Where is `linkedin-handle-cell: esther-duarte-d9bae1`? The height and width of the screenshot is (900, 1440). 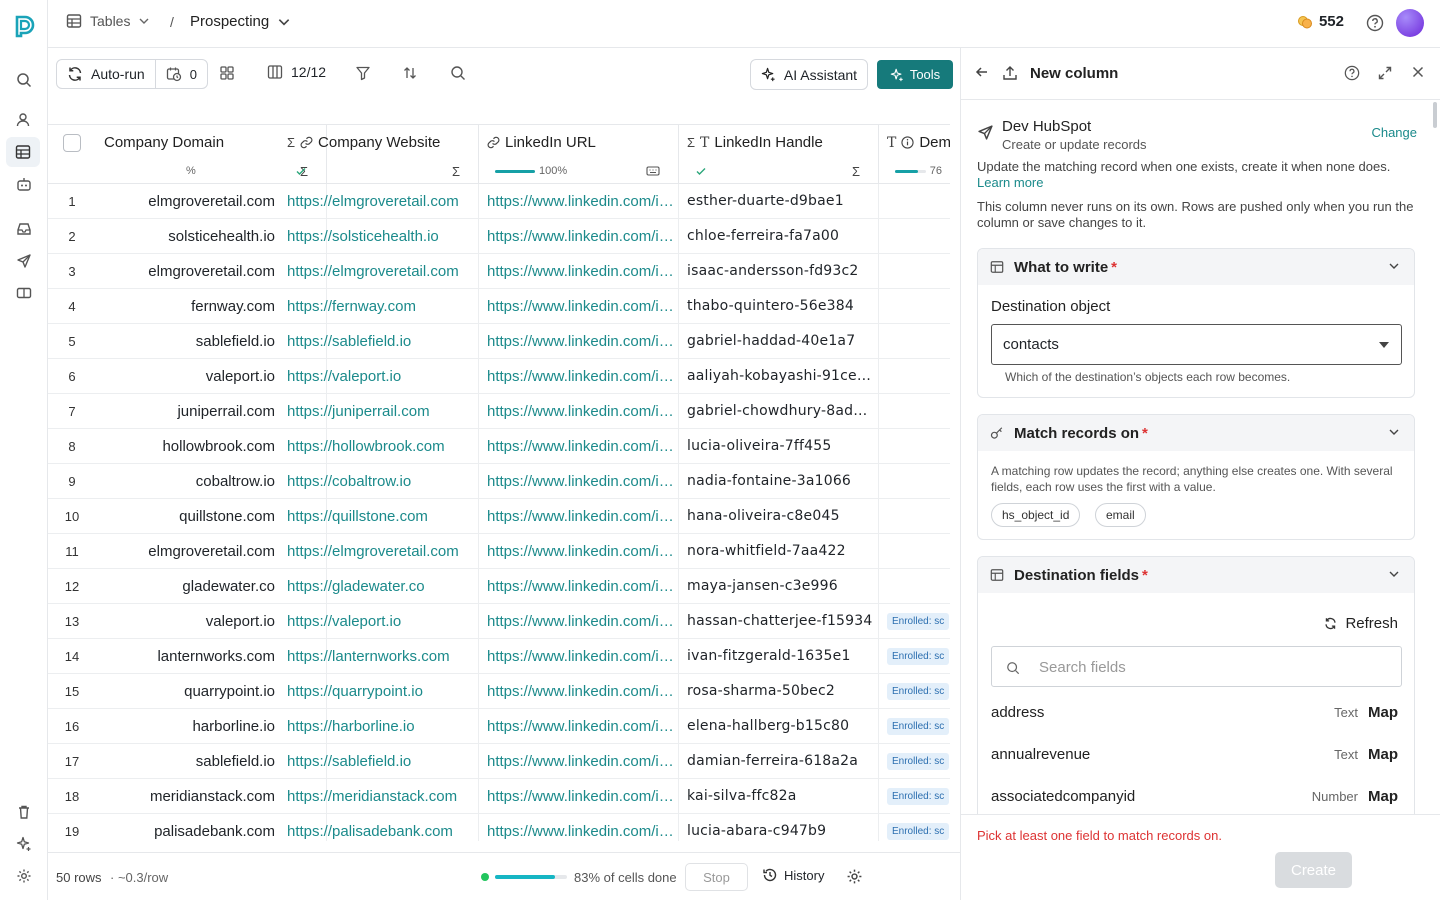
linkedin-handle-cell: esther-duarte-d9bae1 is located at coordinates (779, 201).